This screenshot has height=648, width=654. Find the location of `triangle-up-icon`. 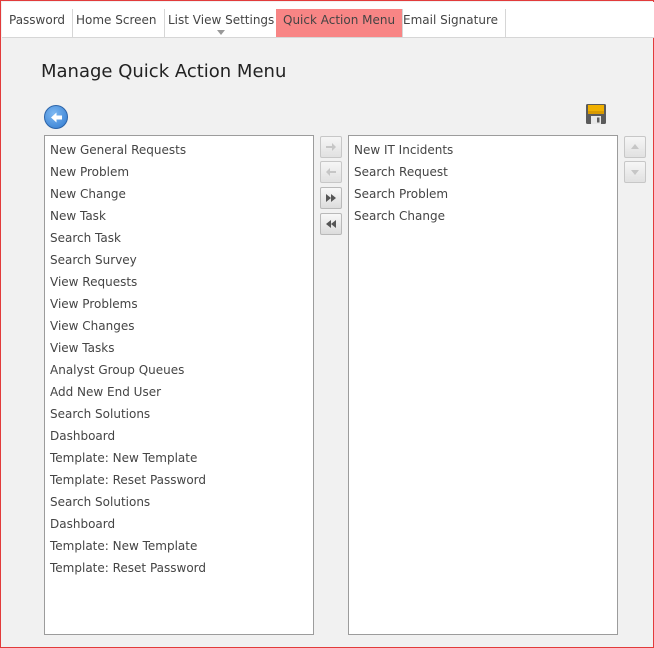

triangle-up-icon is located at coordinates (635, 146).